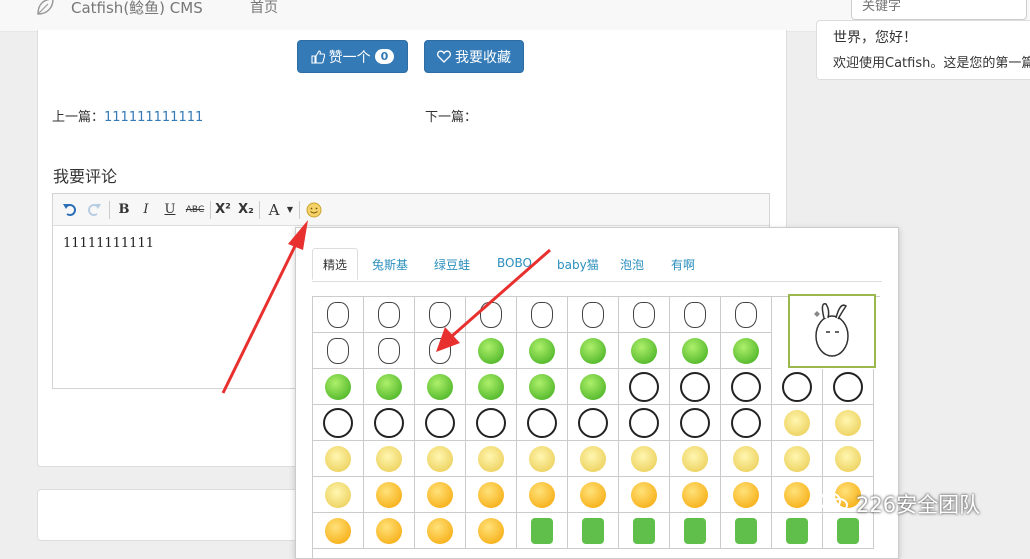 The width and height of the screenshot is (1030, 559). Describe the element at coordinates (875, 37) in the screenshot. I see `sidebar-post-title: 世界，您好！` at that location.